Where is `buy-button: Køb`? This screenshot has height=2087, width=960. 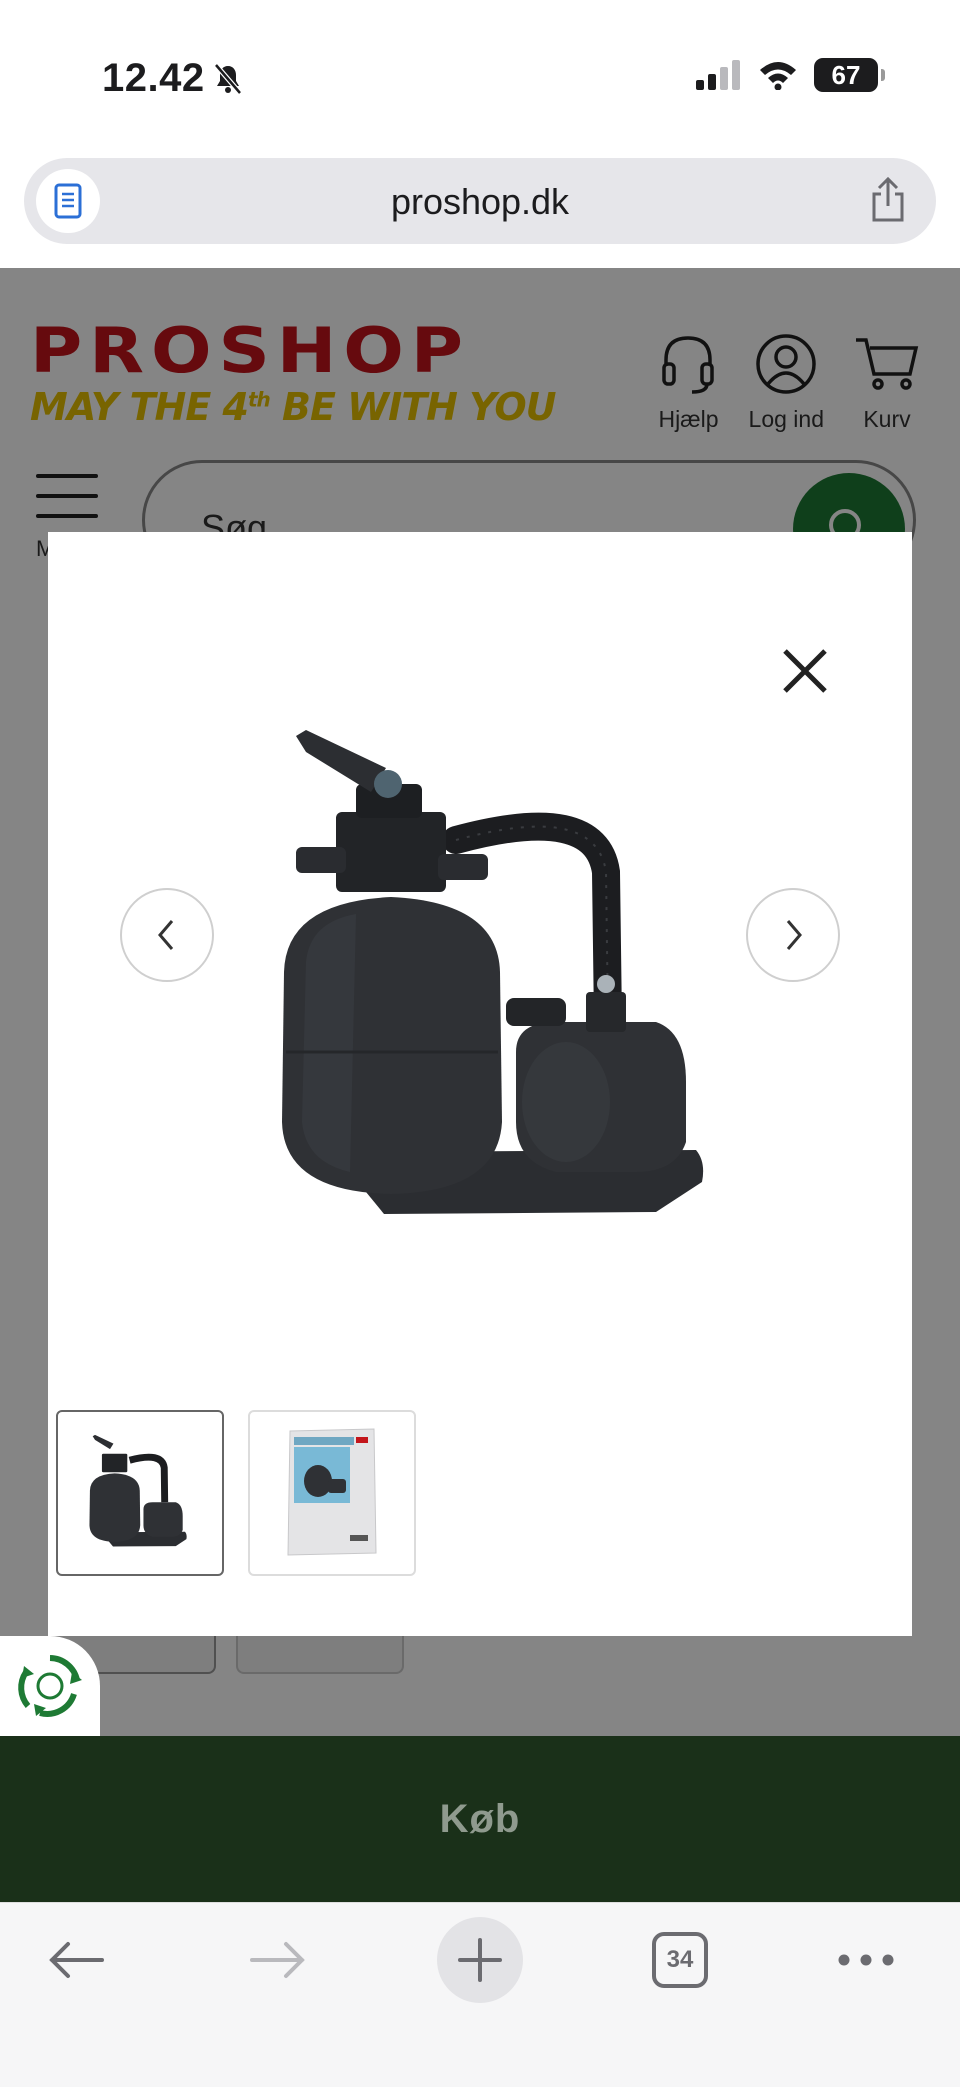 buy-button: Køb is located at coordinates (480, 1819).